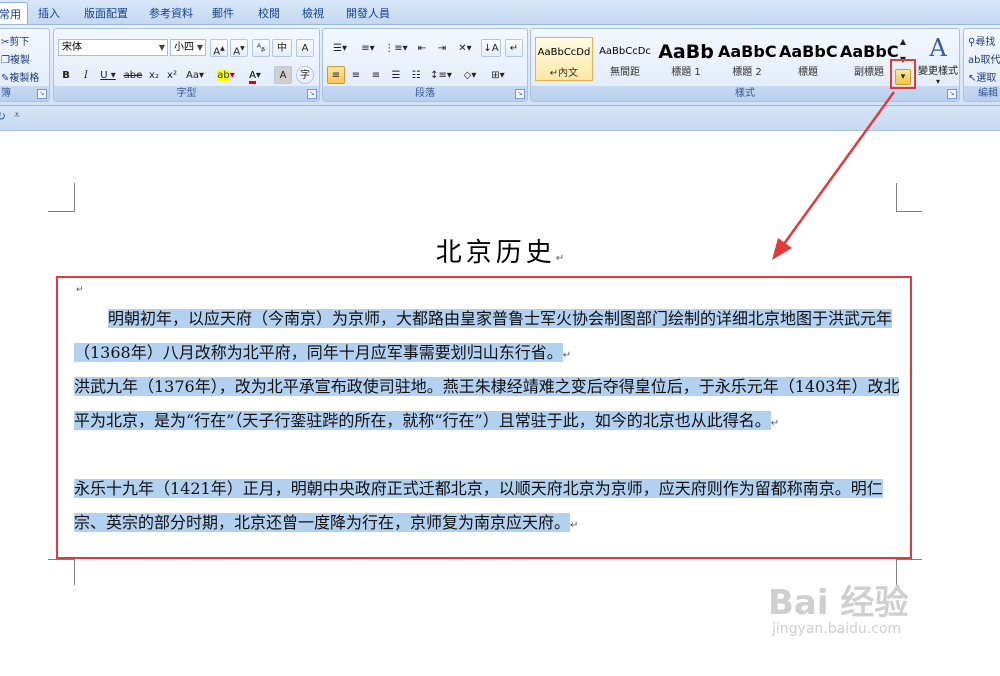  What do you see at coordinates (340, 48) in the screenshot?
I see `bullets-icon: ☰▾` at bounding box center [340, 48].